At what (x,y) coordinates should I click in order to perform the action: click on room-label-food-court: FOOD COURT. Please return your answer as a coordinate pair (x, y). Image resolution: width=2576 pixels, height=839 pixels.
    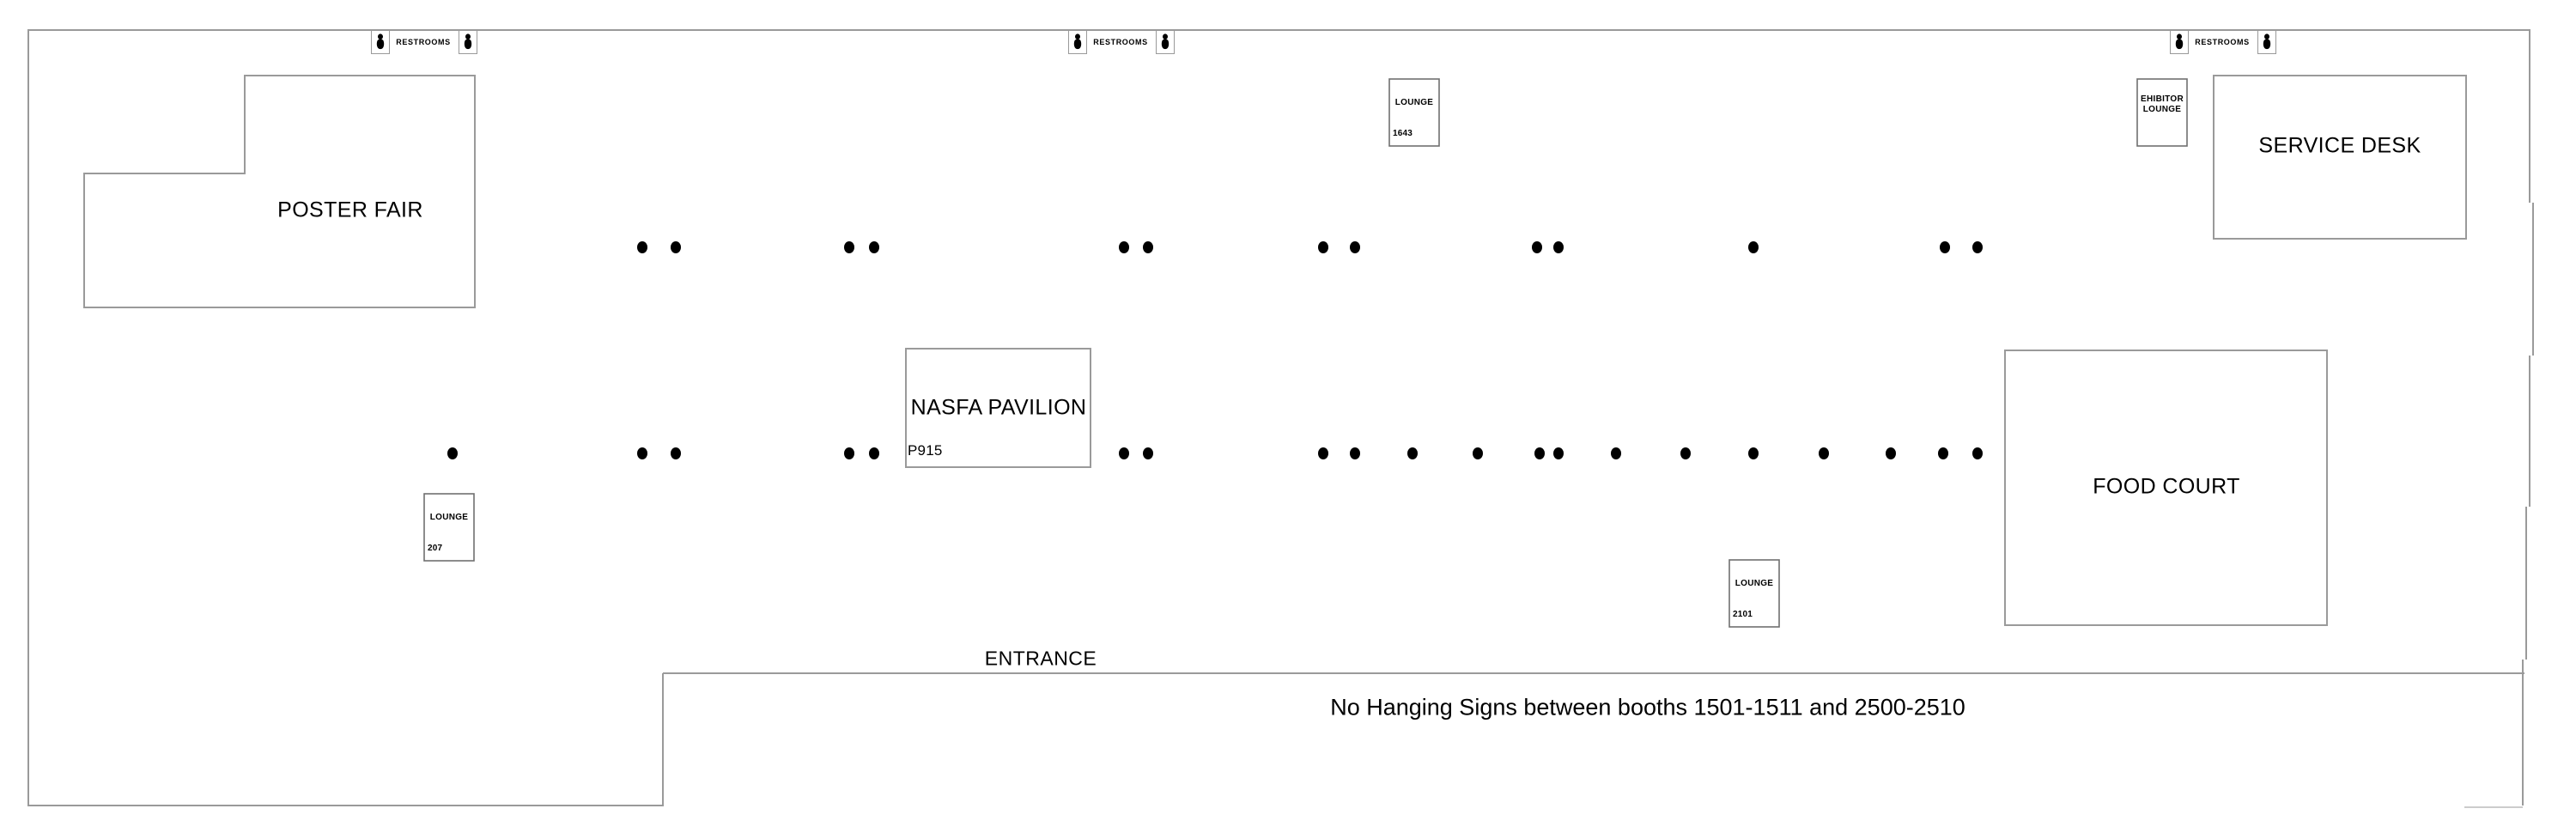
    Looking at the image, I should click on (2166, 487).